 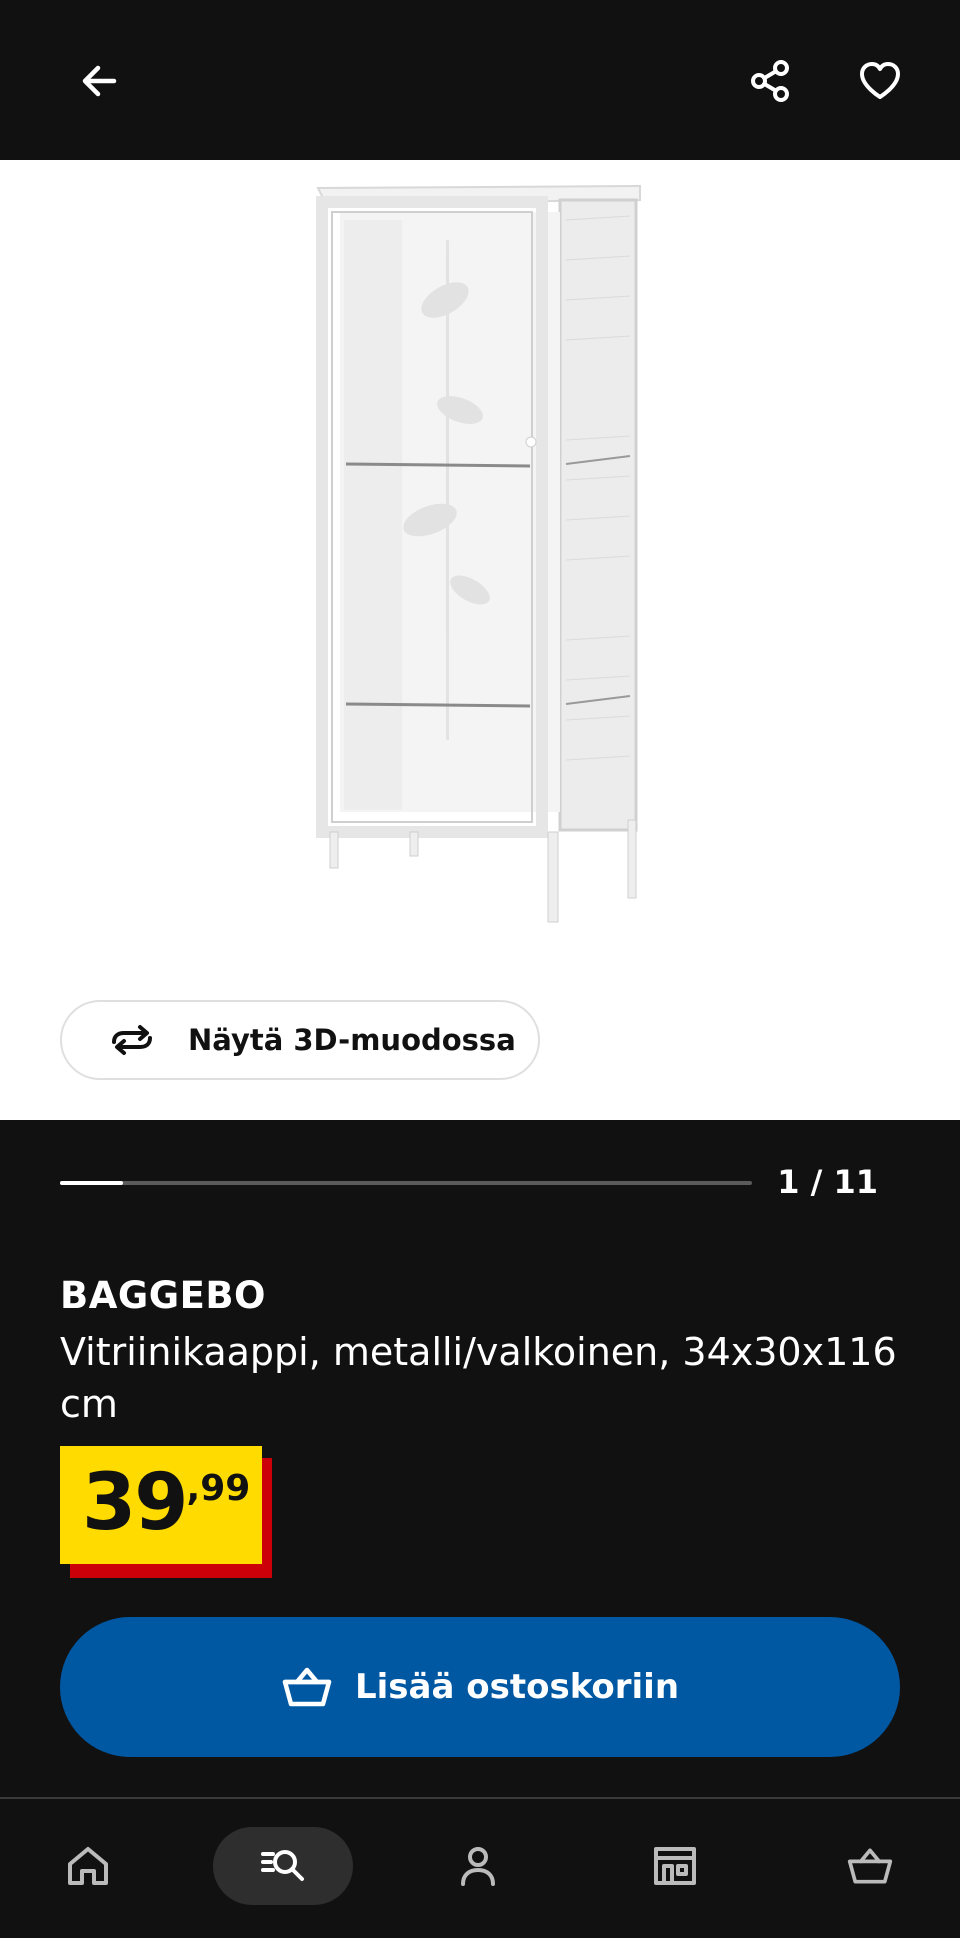 I want to click on heart-icon, so click(x=880, y=80).